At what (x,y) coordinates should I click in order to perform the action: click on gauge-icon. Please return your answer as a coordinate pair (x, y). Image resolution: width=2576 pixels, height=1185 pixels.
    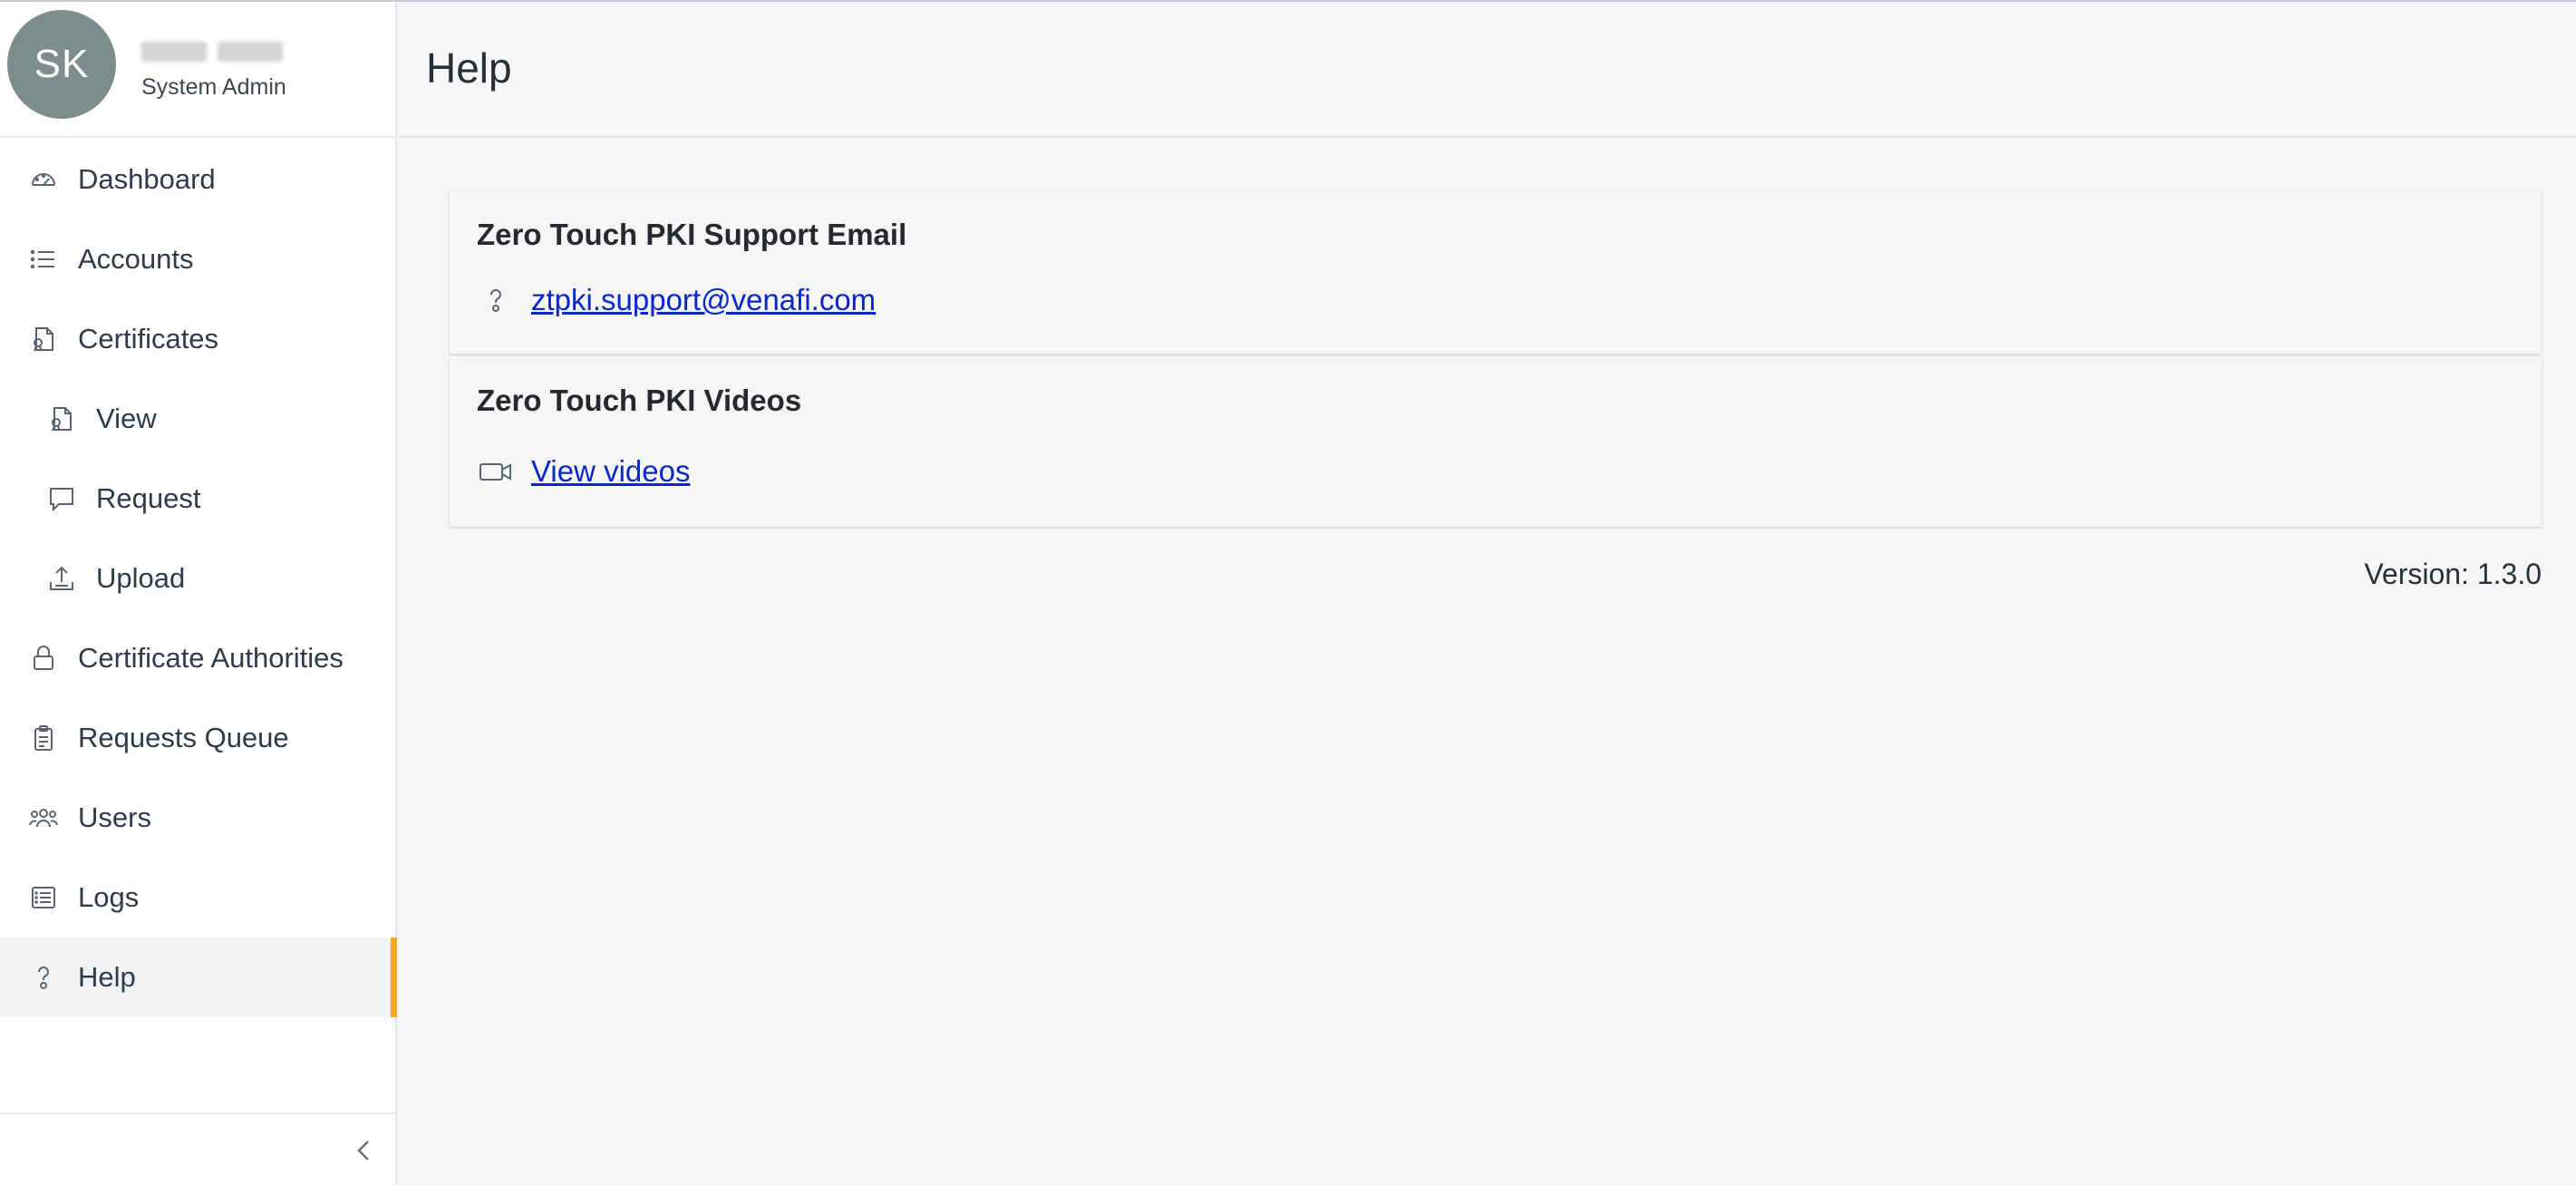
    Looking at the image, I should click on (43, 179).